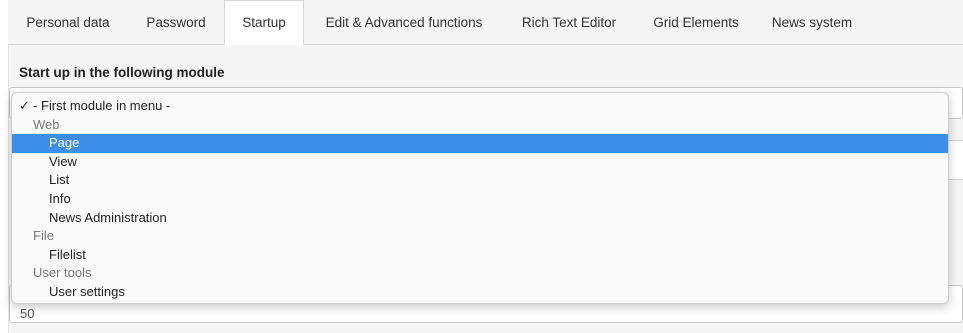 This screenshot has height=333, width=963. I want to click on option-info: Info, so click(480, 199).